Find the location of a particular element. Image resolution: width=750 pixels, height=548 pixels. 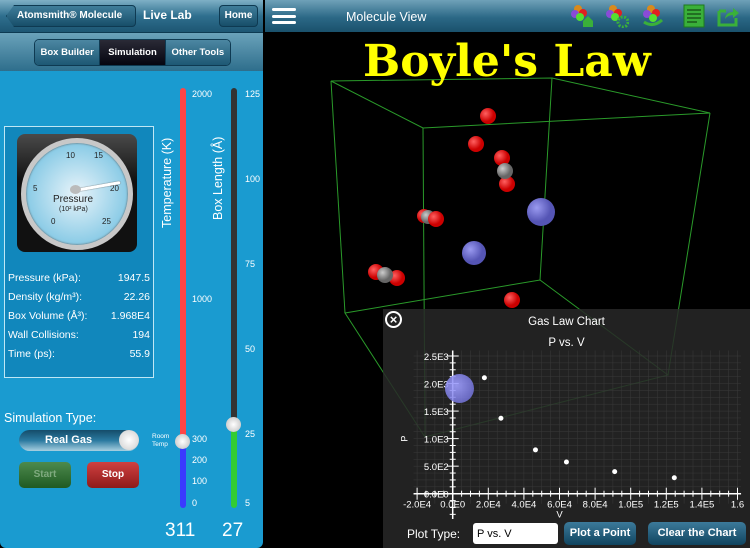

stat-box-volume: Box Volume (Å³): 1.968E4 is located at coordinates (79, 319).